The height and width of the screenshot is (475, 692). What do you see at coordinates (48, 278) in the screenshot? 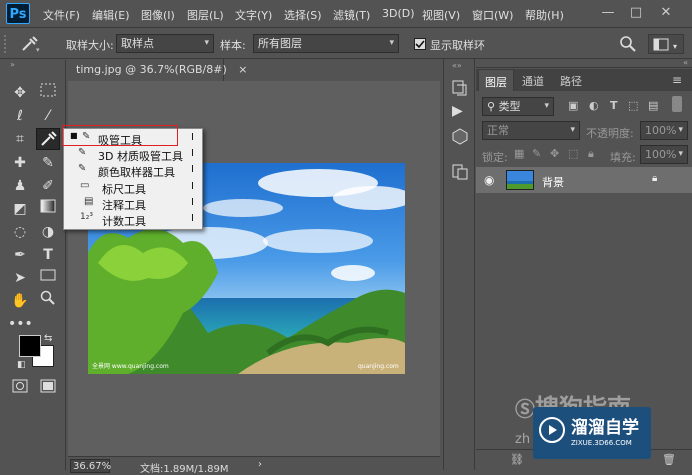
I see `rectangle-tool-icon` at bounding box center [48, 278].